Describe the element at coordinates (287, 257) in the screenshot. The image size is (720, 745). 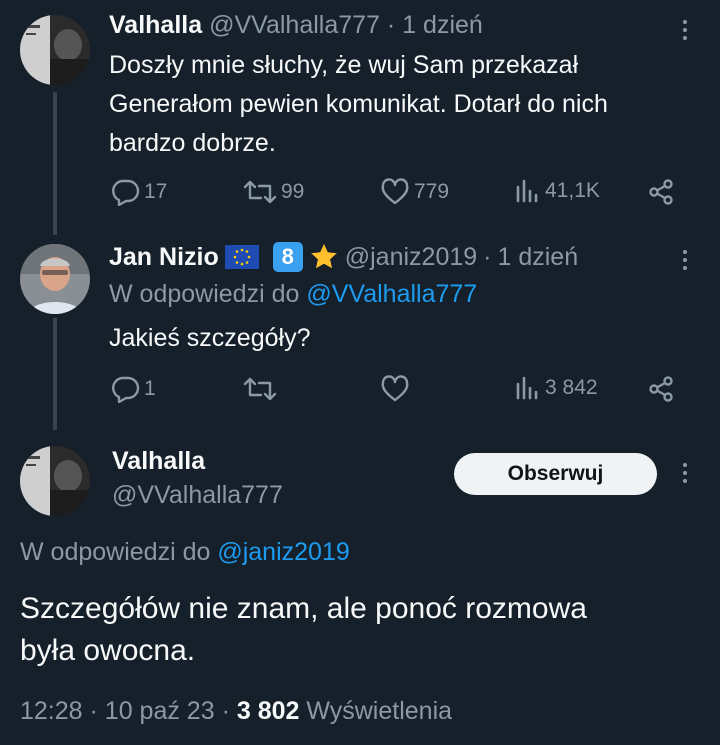
I see `number-badge-icon: 8` at that location.